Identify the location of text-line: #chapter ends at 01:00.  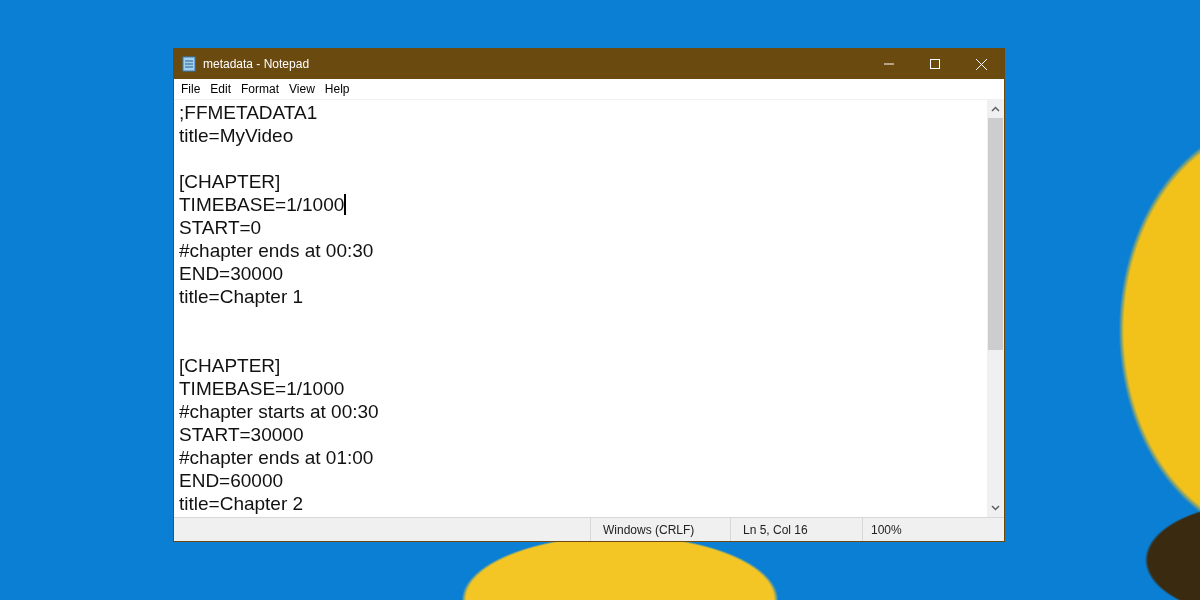
(276, 457).